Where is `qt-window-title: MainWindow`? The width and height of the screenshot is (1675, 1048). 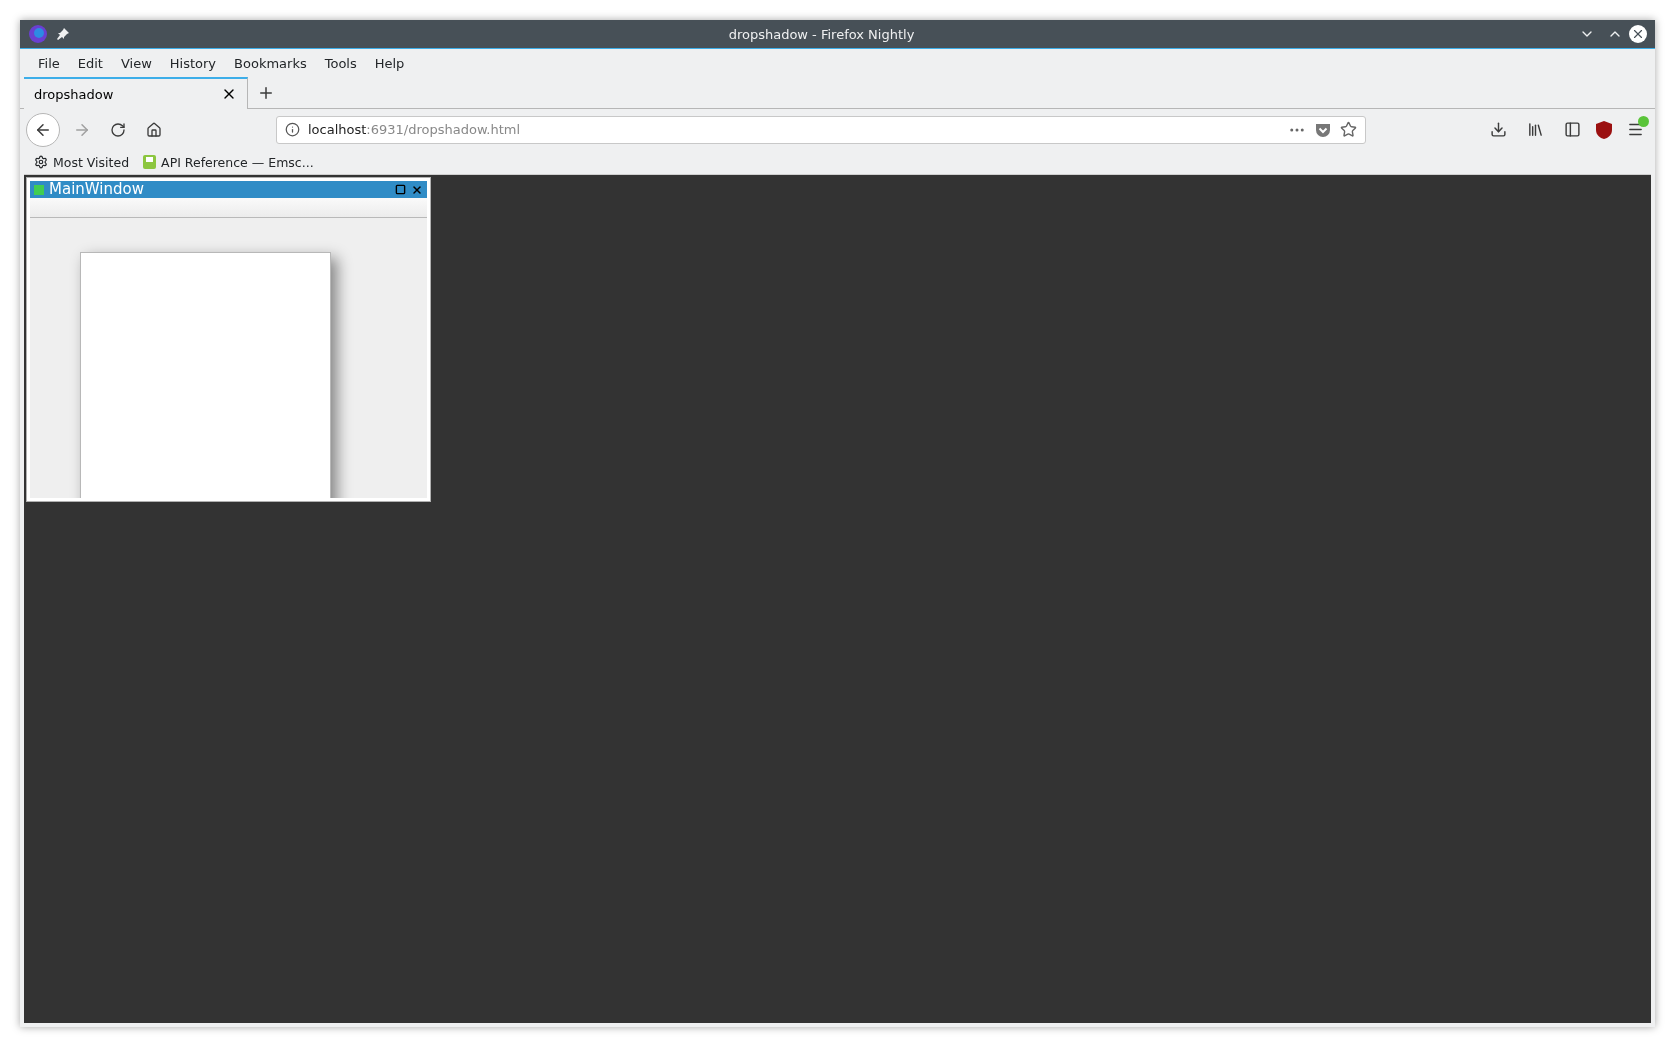 qt-window-title: MainWindow is located at coordinates (97, 189).